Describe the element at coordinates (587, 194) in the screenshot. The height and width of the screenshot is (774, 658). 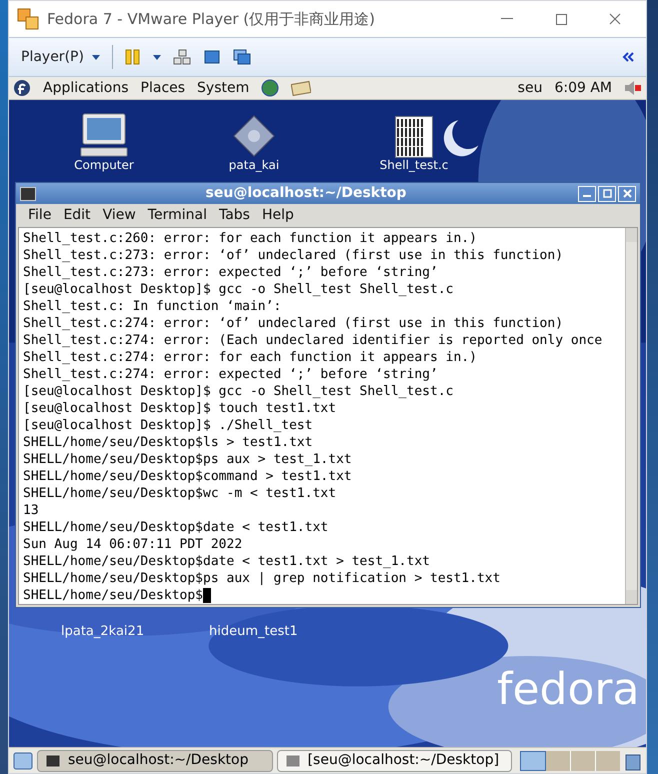
I see `minimize-button` at that location.